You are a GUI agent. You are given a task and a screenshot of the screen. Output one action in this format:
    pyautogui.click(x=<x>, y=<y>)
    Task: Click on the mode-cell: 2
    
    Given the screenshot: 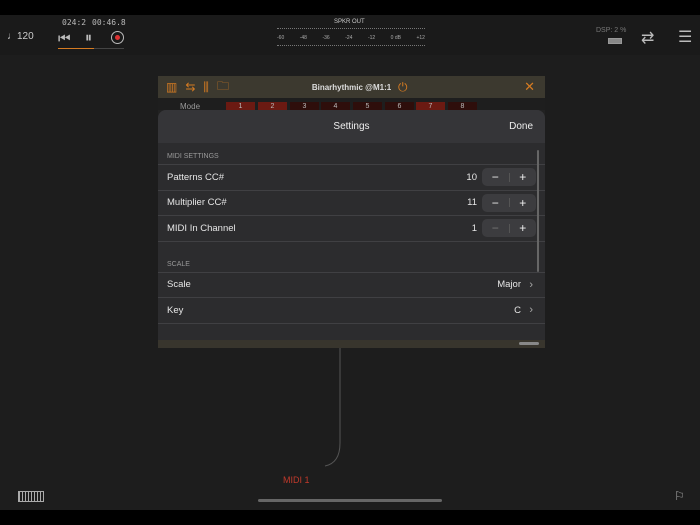 What is the action you would take?
    pyautogui.click(x=272, y=106)
    